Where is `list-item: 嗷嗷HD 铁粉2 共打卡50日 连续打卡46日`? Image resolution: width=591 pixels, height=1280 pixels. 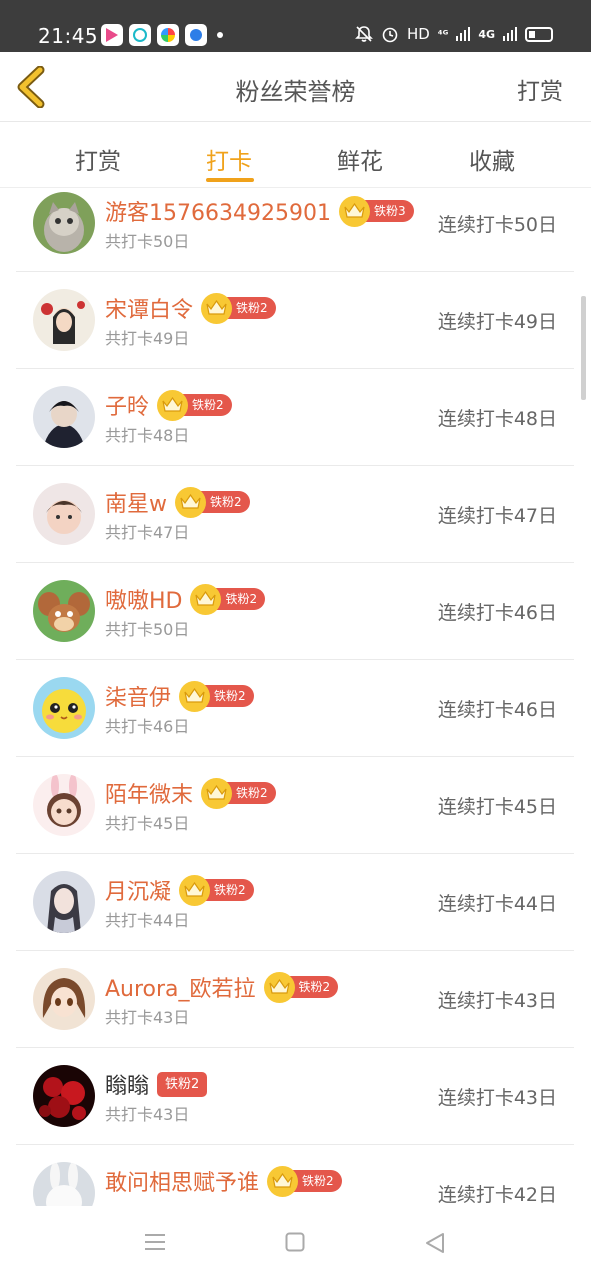 list-item: 嗷嗷HD 铁粉2 共打卡50日 连续打卡46日 is located at coordinates (295, 611).